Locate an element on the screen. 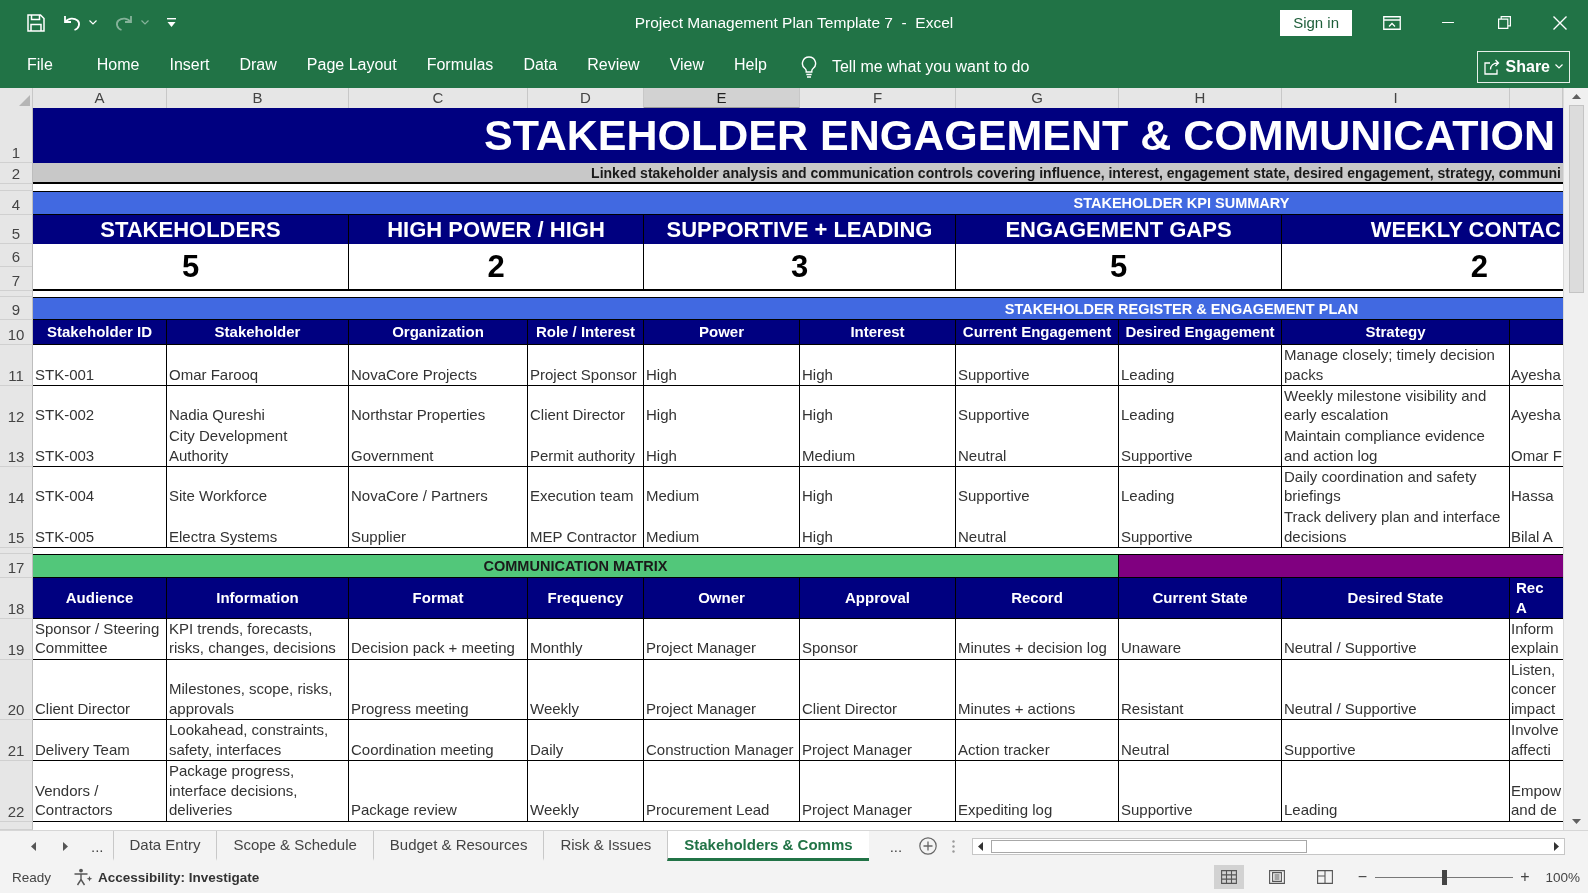 Image resolution: width=1588 pixels, height=893 pixels. save-icon is located at coordinates (36, 22).